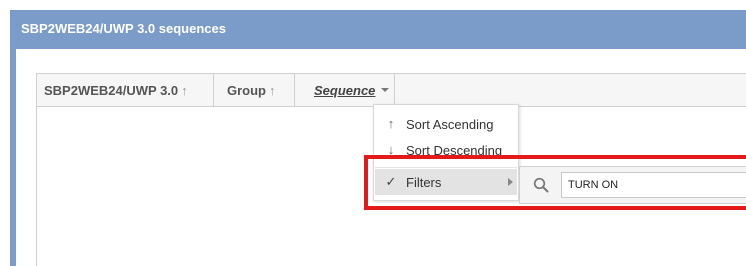 This screenshot has height=266, width=746. I want to click on column-header-sbp2web24: SBP2WEB24/UWP 3.0 ↑, so click(125, 90).